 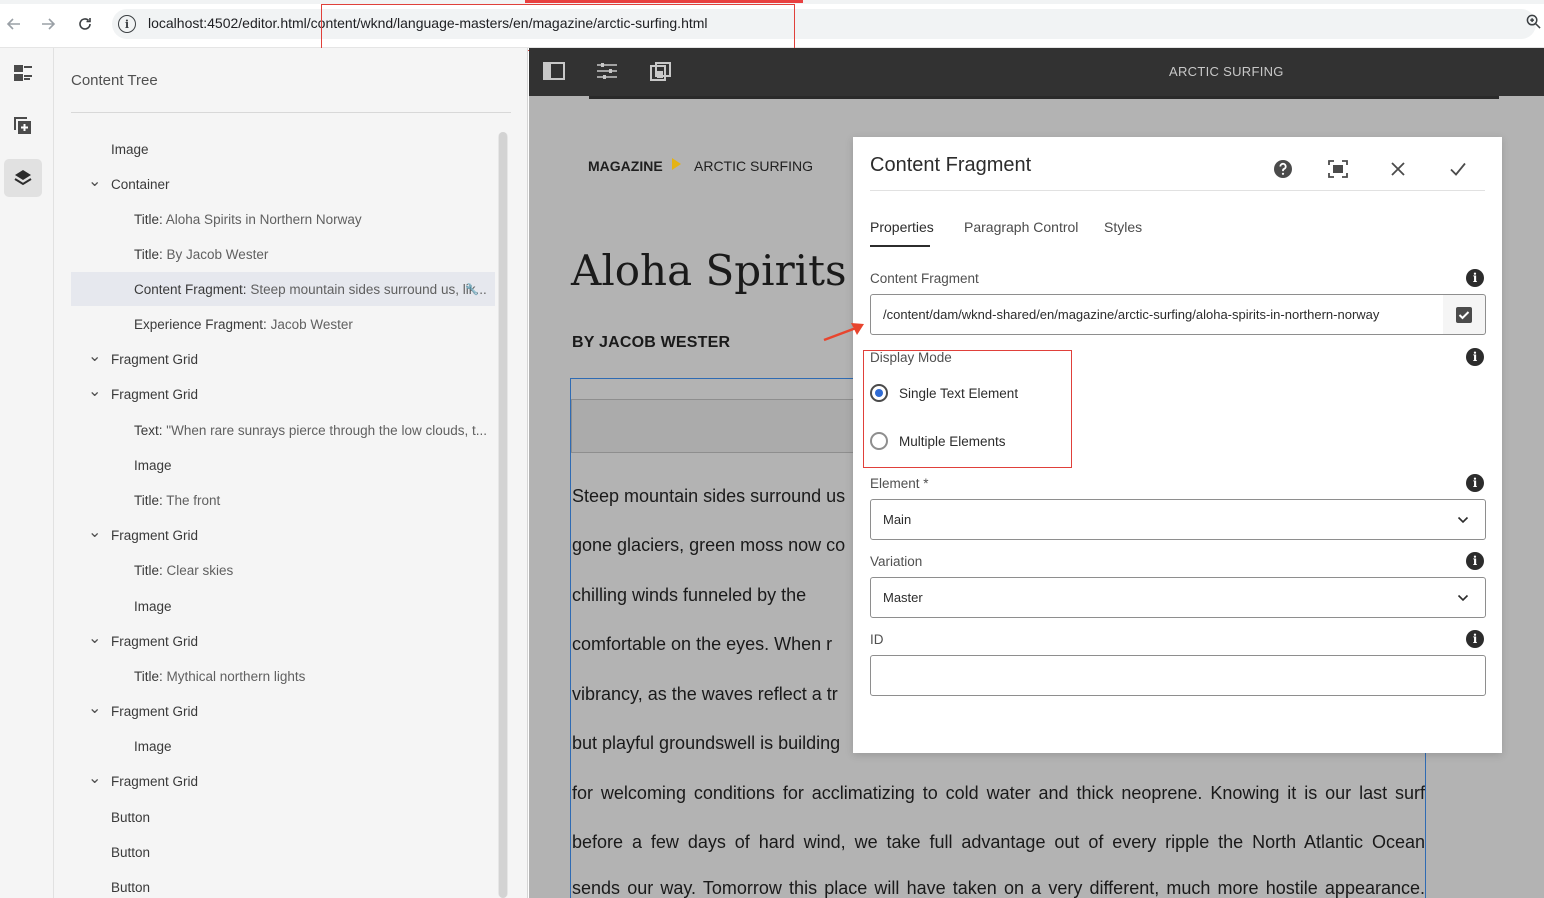 What do you see at coordinates (193, 500) in the screenshot?
I see `tree-item-detail: The front` at bounding box center [193, 500].